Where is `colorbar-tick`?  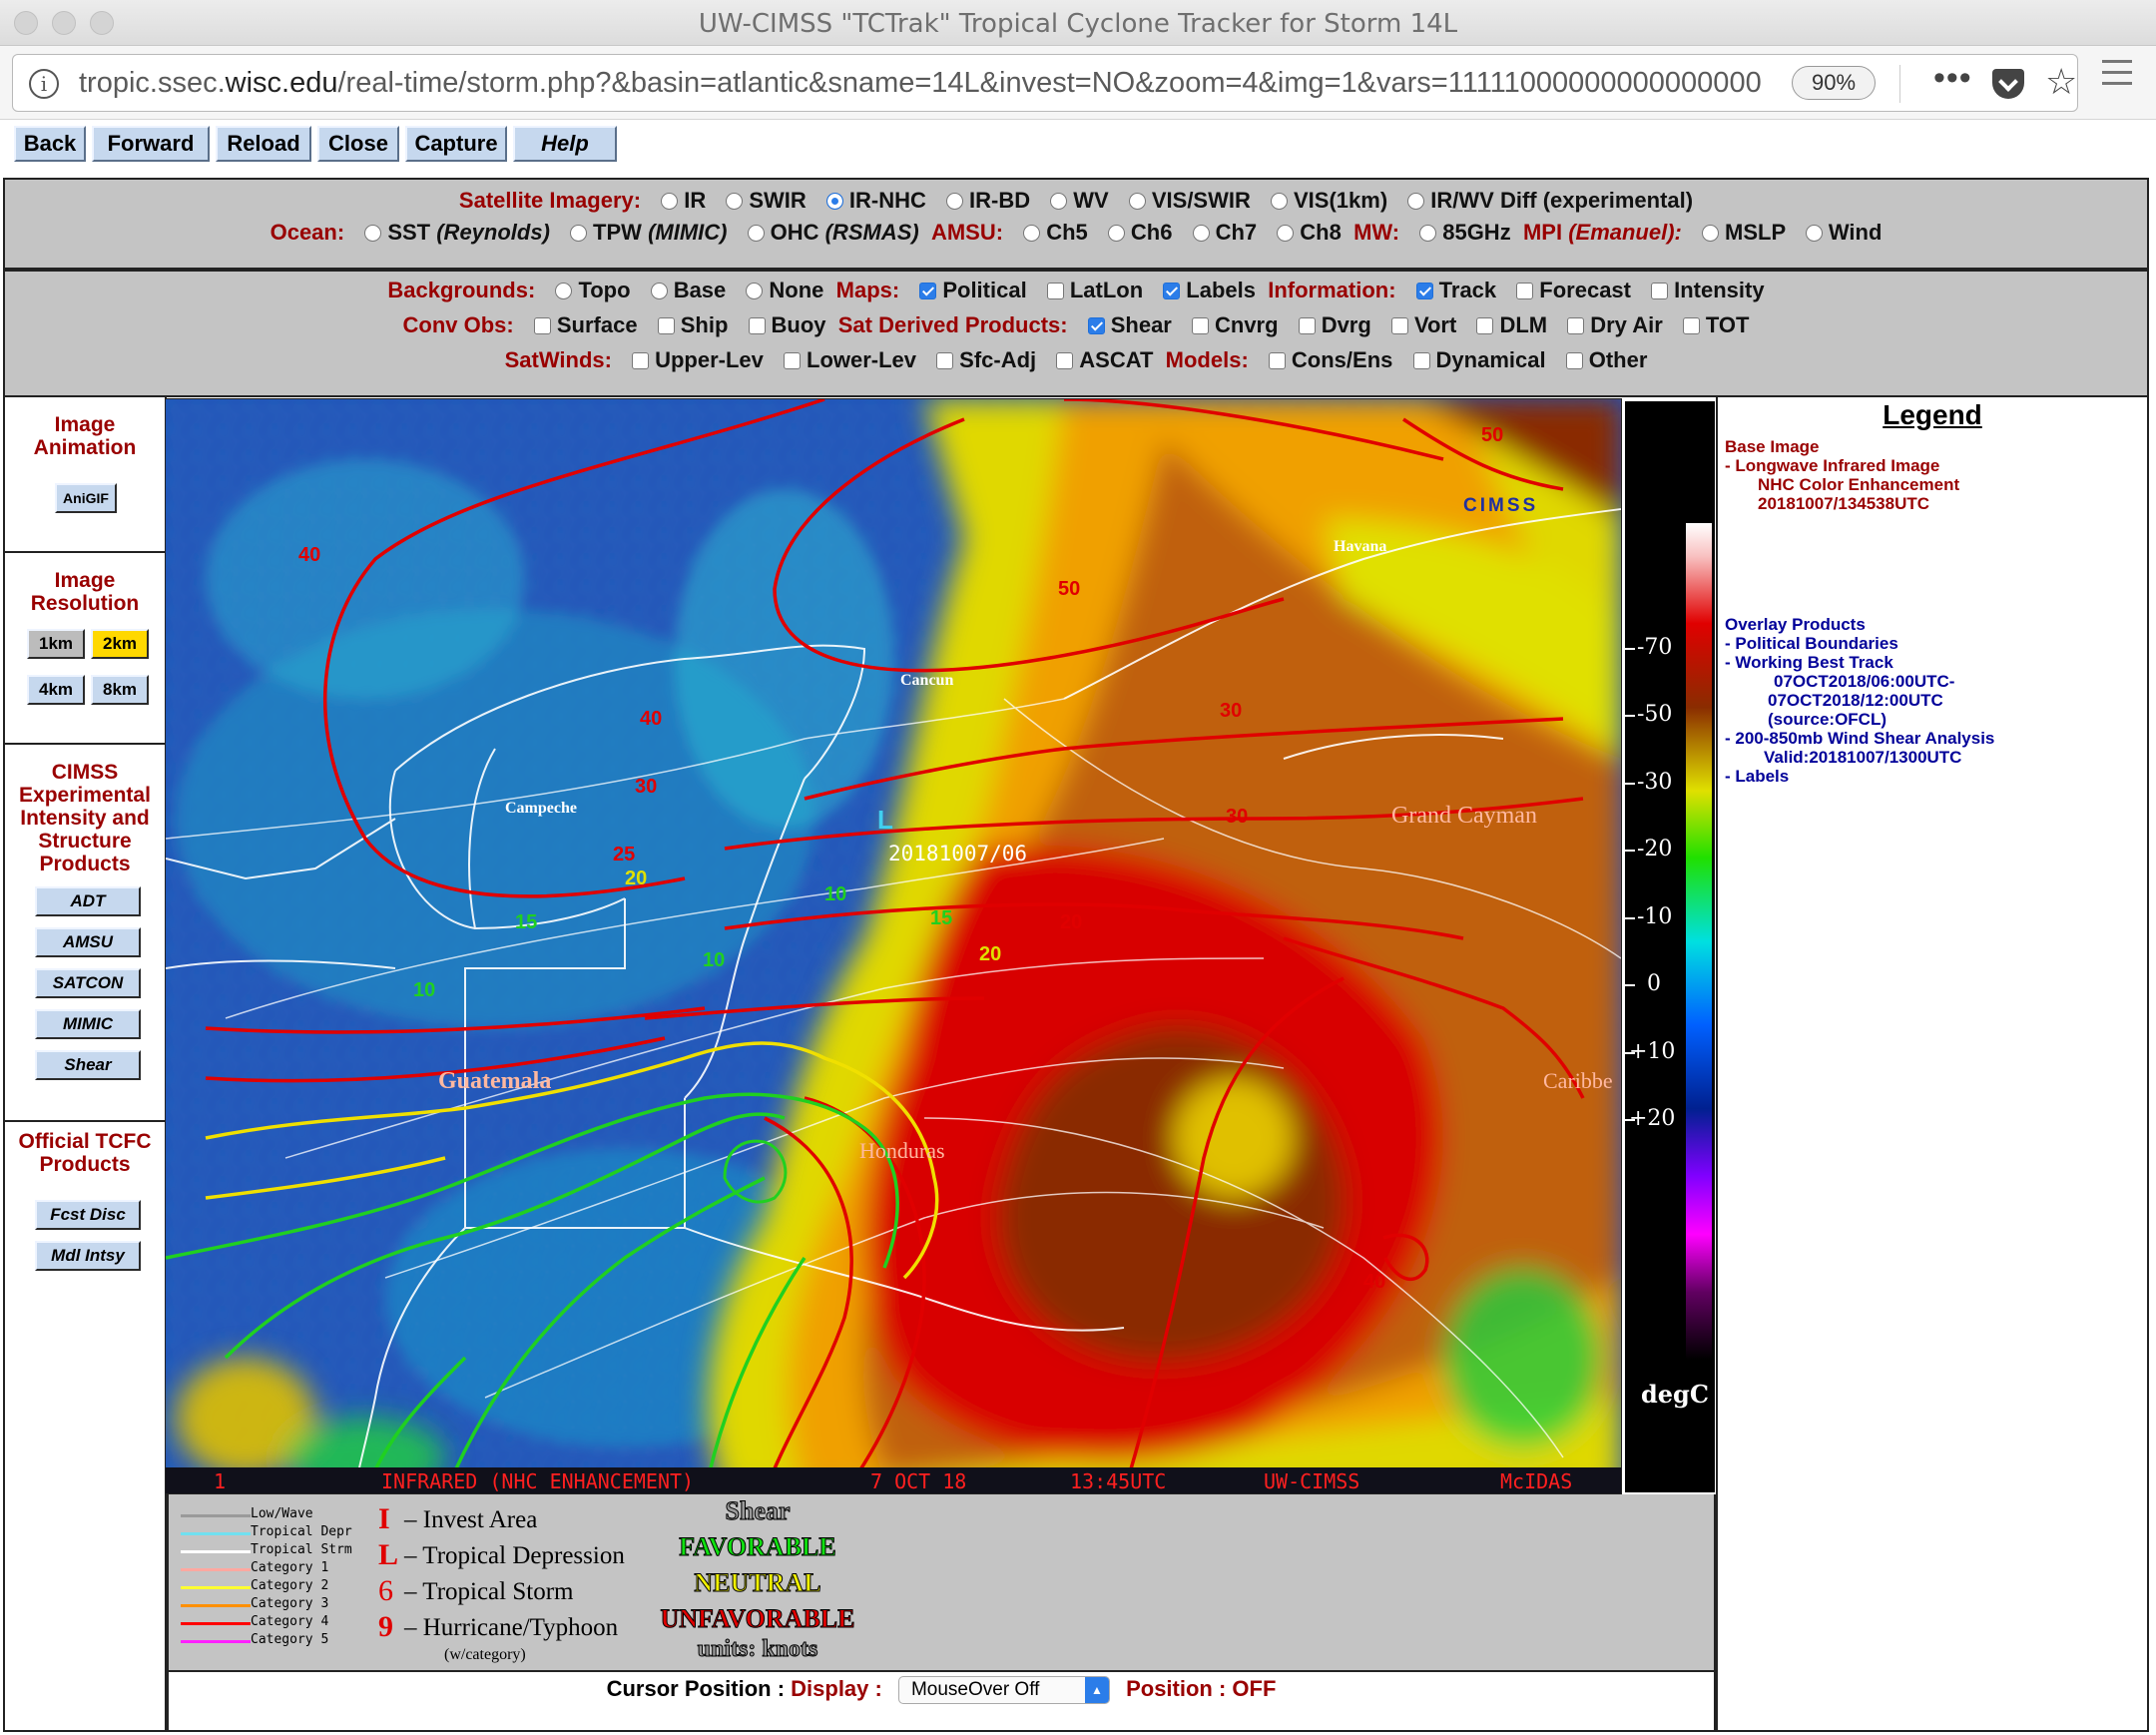
colorbar-tick is located at coordinates (1630, 716).